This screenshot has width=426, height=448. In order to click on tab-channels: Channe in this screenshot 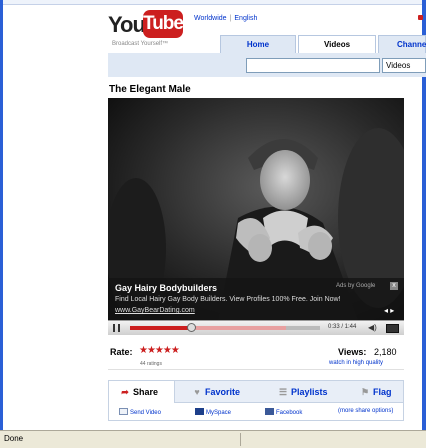, I will do `click(402, 44)`.